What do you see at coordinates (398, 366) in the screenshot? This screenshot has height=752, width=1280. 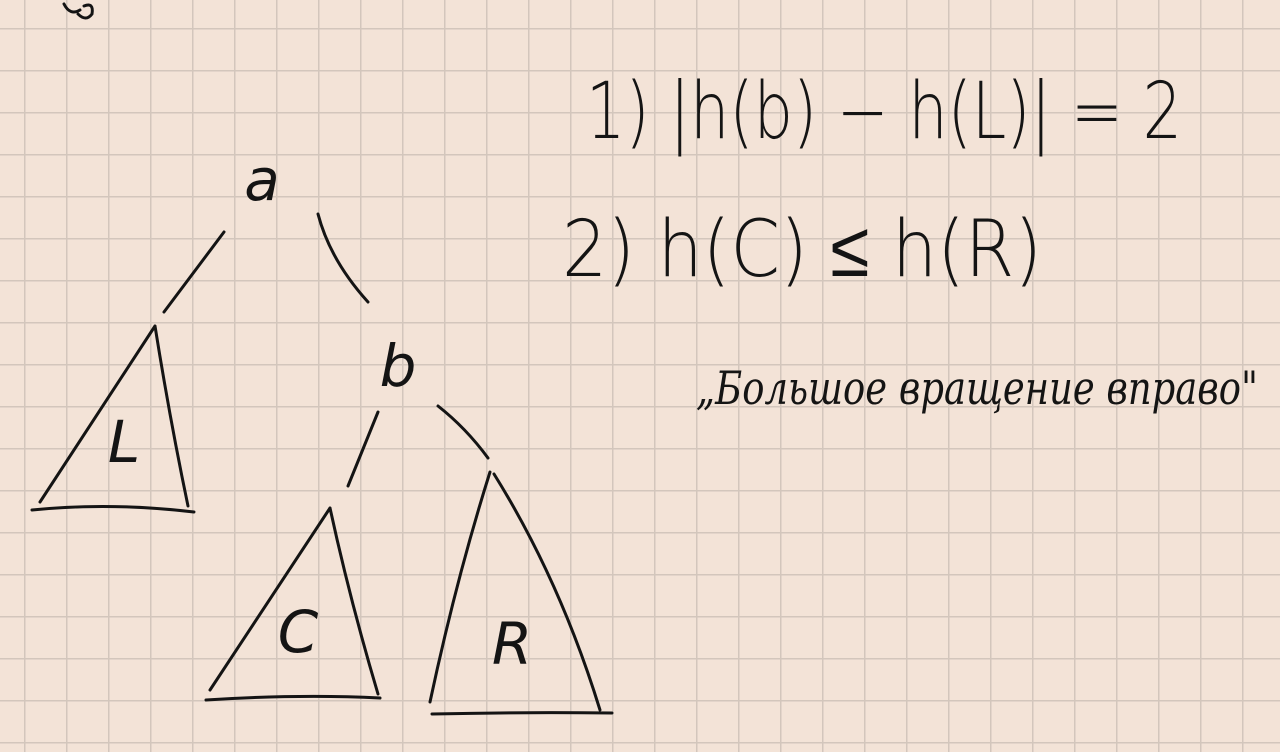 I see `node-b-label: b` at bounding box center [398, 366].